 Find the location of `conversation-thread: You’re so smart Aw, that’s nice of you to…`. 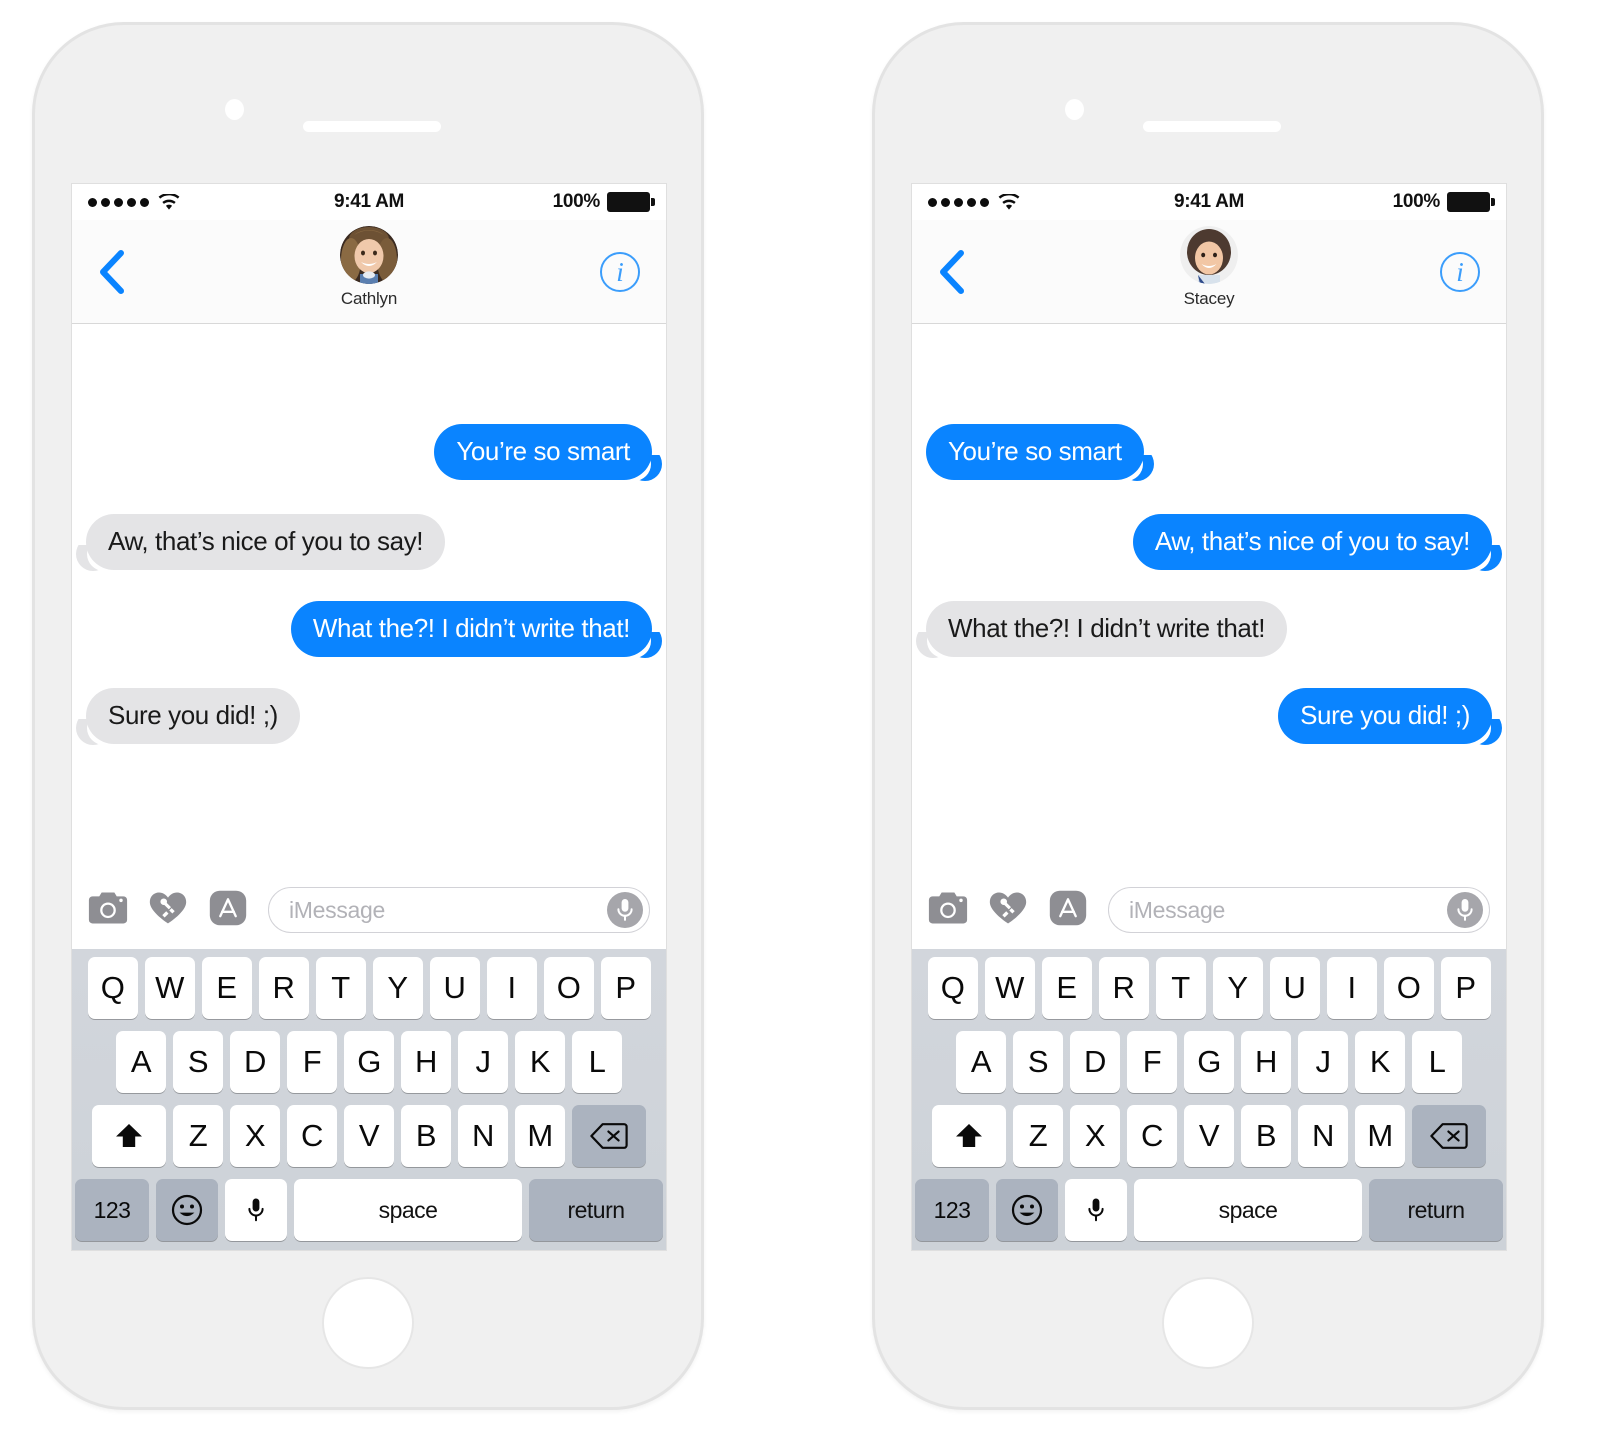

conversation-thread: You’re so smart Aw, that’s nice of you to… is located at coordinates (1209, 597).